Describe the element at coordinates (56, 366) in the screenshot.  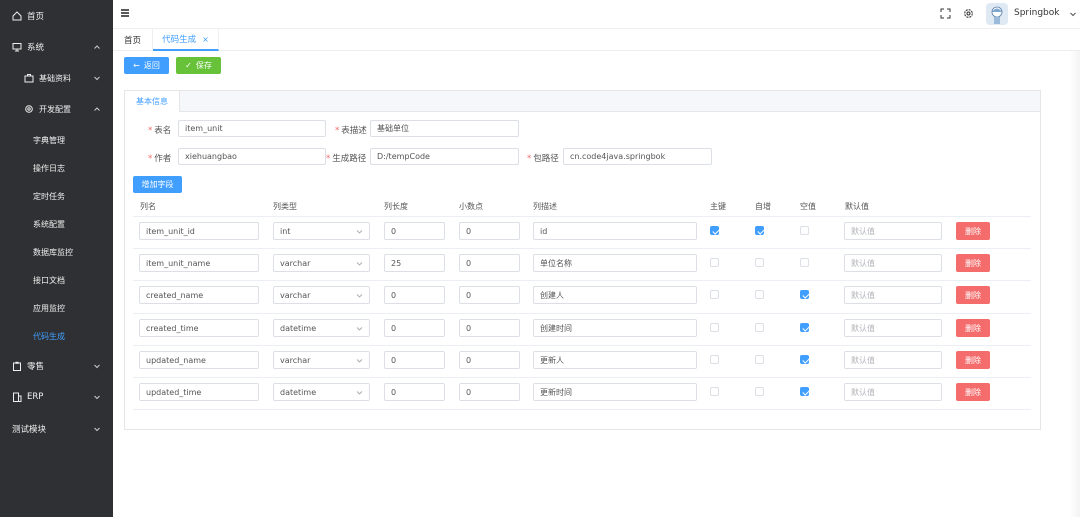
I see `sidebar-item-retail: 零售` at that location.